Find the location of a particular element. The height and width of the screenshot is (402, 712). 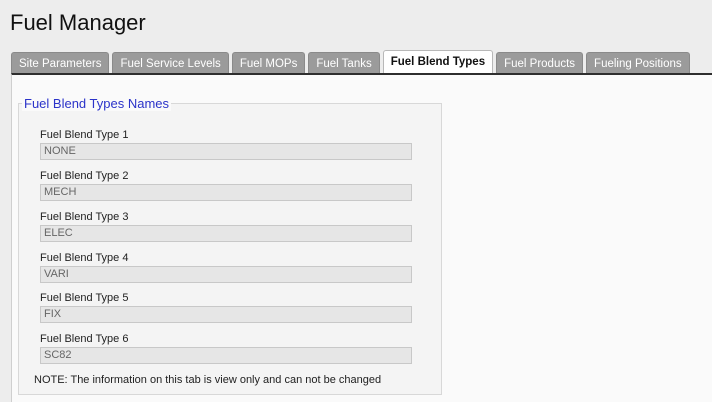

fuel-blend-type-6-input: SC82 is located at coordinates (226, 355).